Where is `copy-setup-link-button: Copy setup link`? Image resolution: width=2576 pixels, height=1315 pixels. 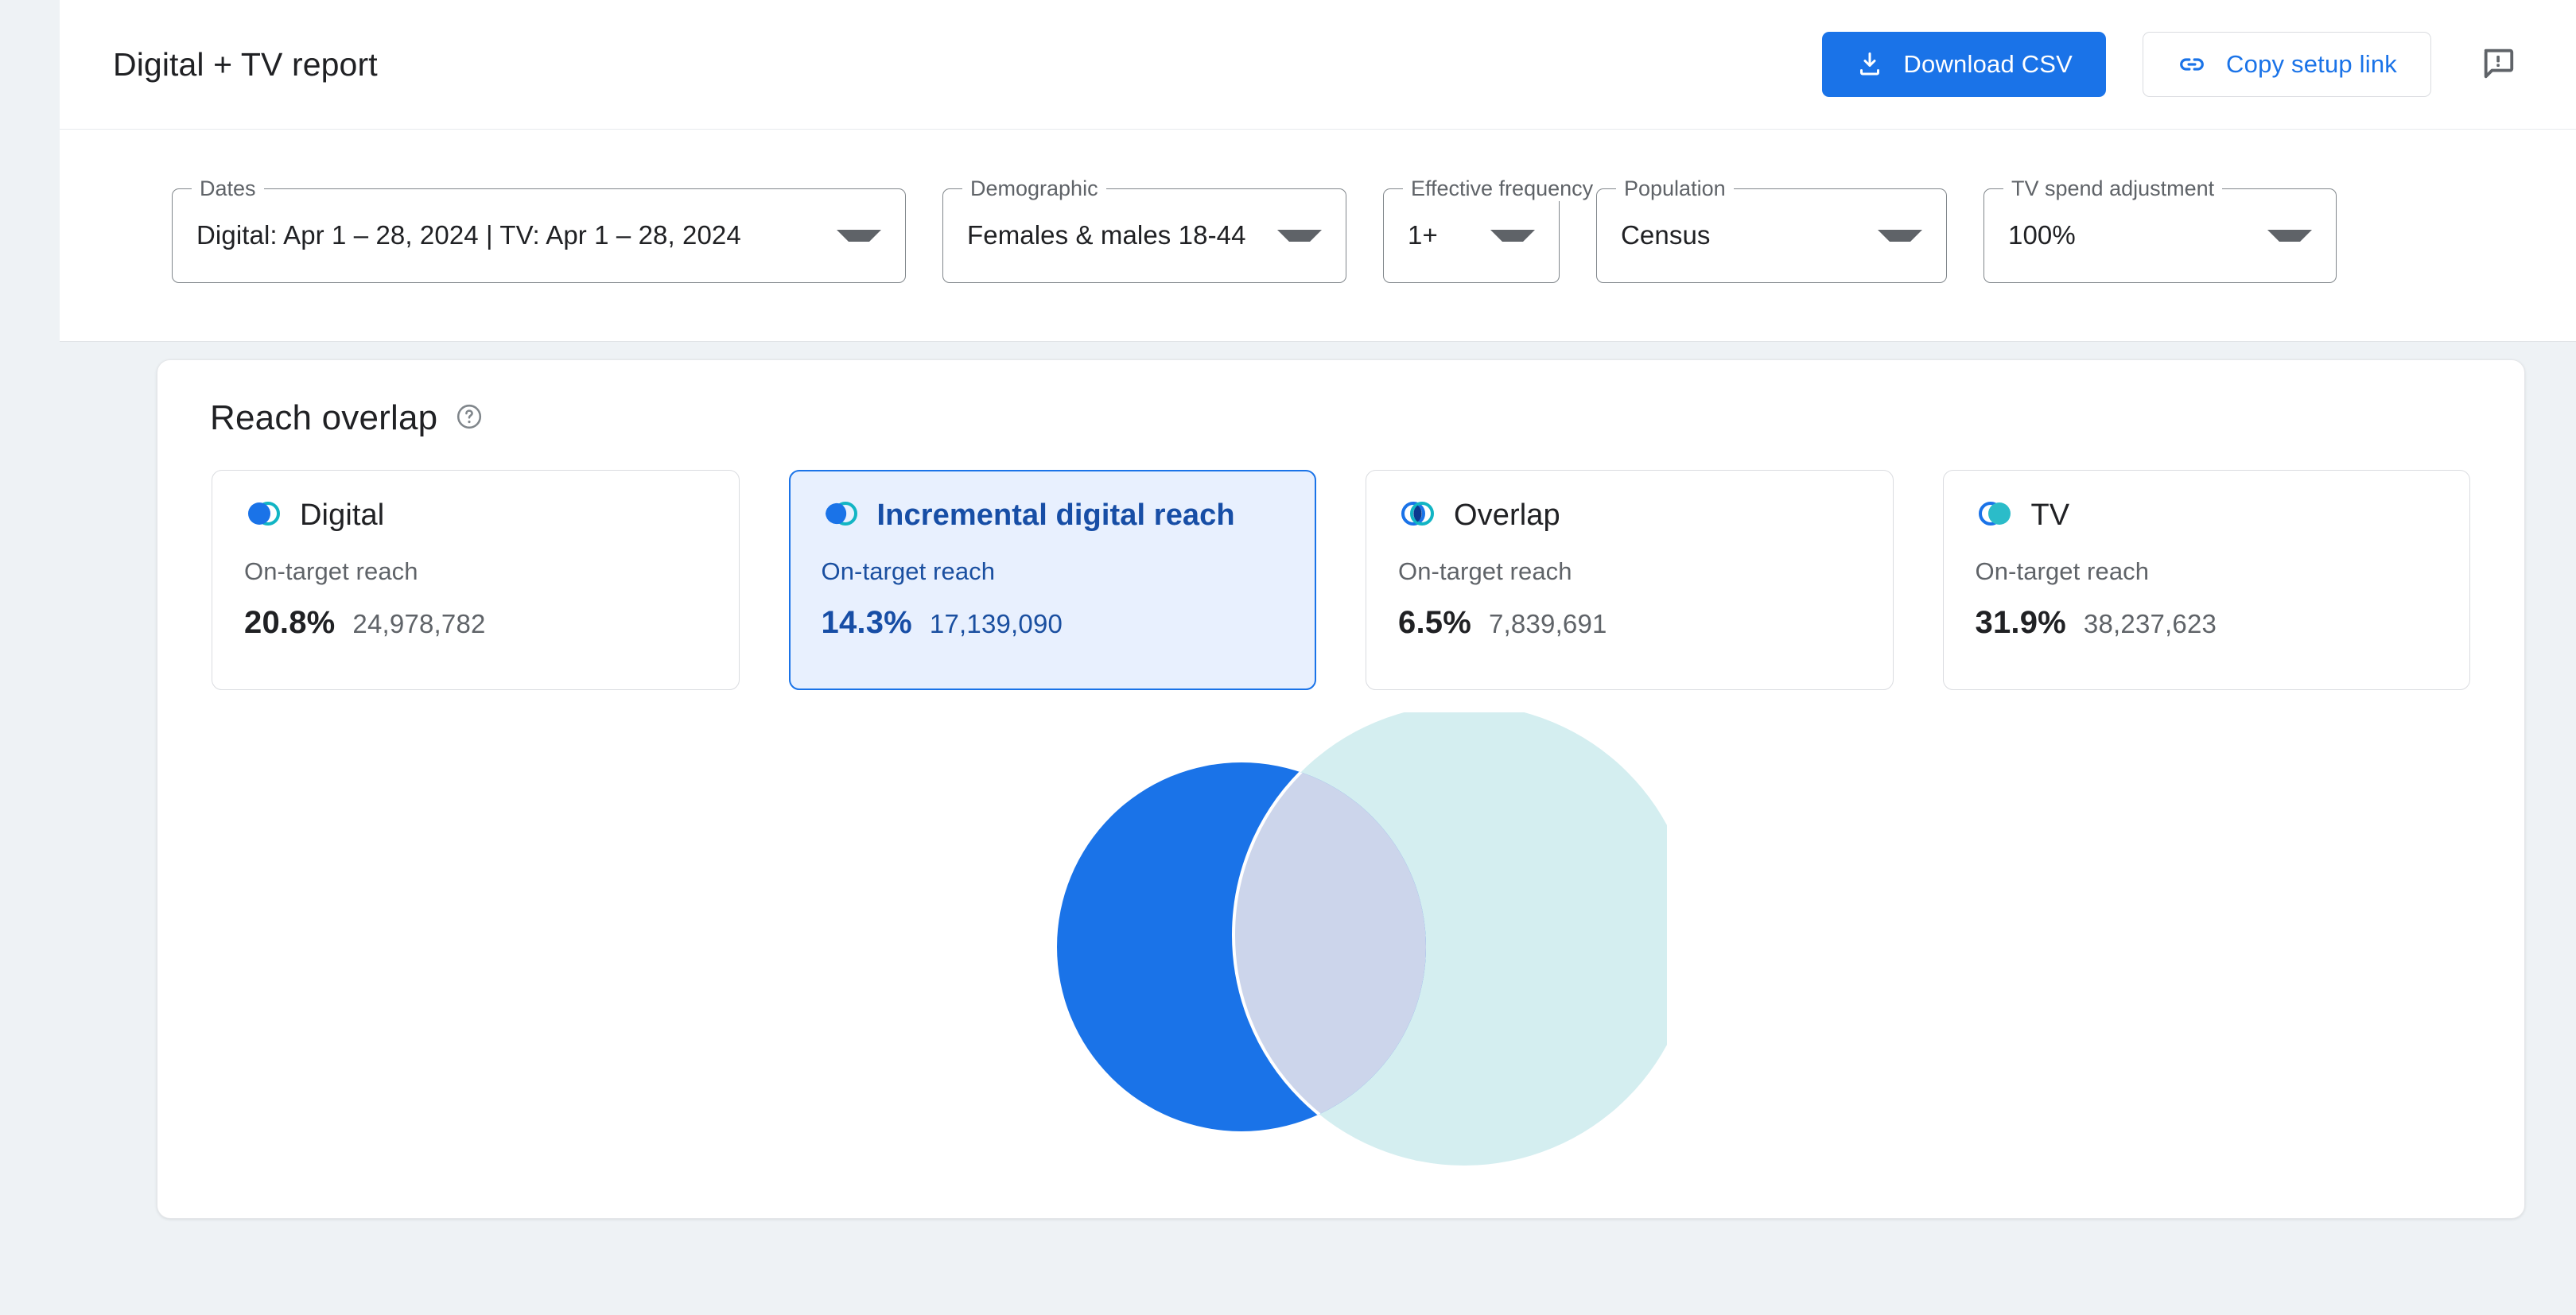 copy-setup-link-button: Copy setup link is located at coordinates (2287, 64).